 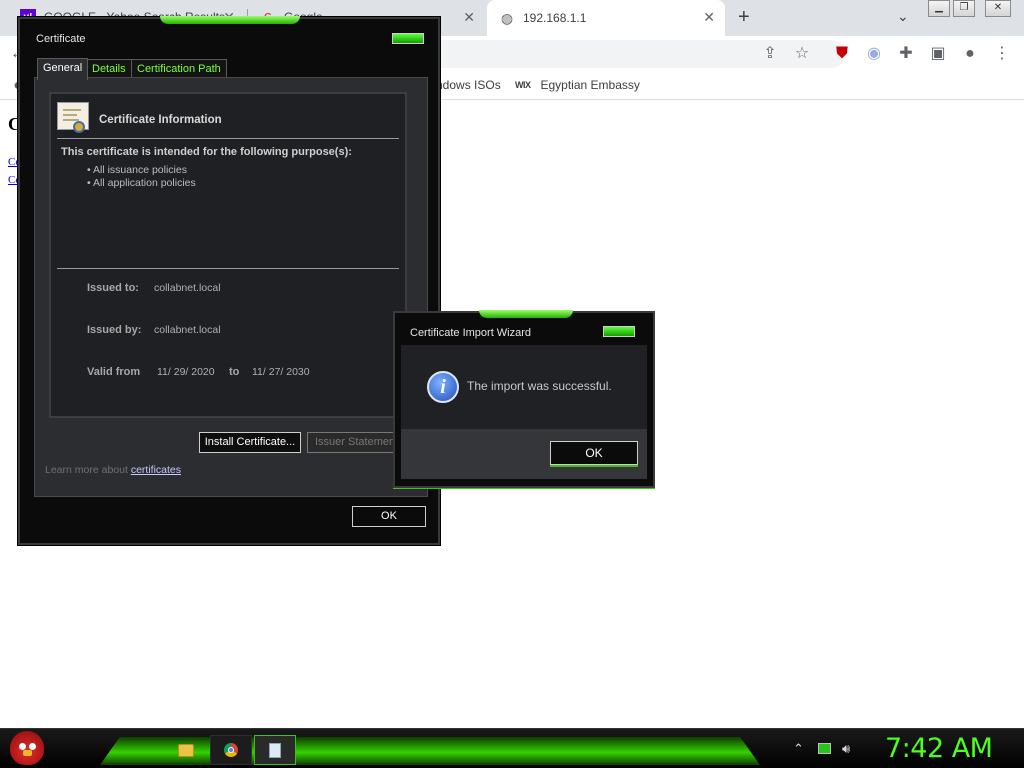 What do you see at coordinates (939, 8) in the screenshot?
I see `minimize-icon: ▁` at bounding box center [939, 8].